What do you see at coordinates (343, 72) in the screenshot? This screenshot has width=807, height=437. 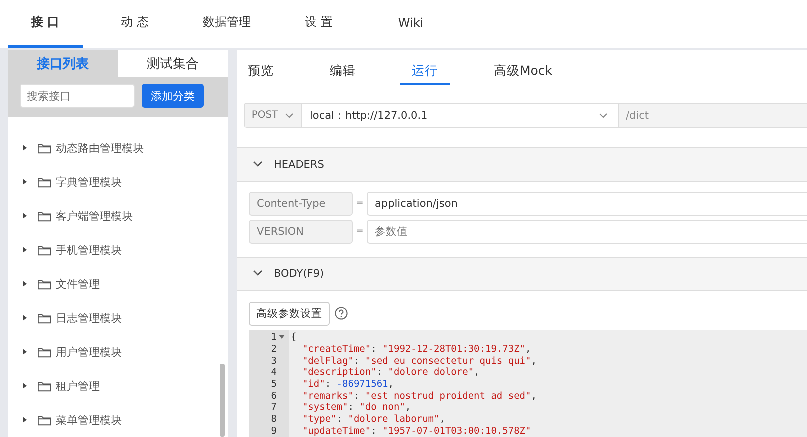 I see `main-tab: 编辑` at bounding box center [343, 72].